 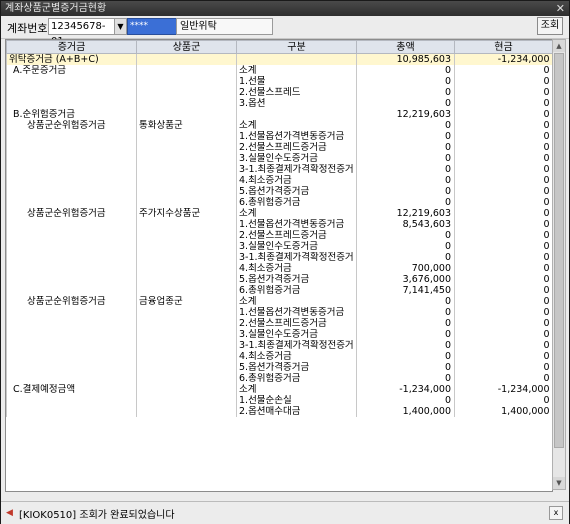 What do you see at coordinates (405, 268) in the screenshot?
I see `cell-total: 700,000` at bounding box center [405, 268].